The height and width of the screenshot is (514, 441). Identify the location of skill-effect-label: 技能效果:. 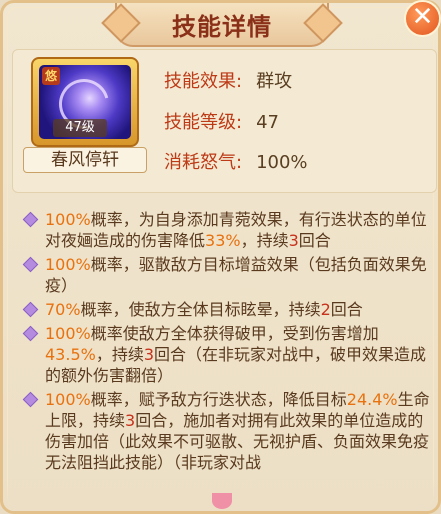
(203, 81).